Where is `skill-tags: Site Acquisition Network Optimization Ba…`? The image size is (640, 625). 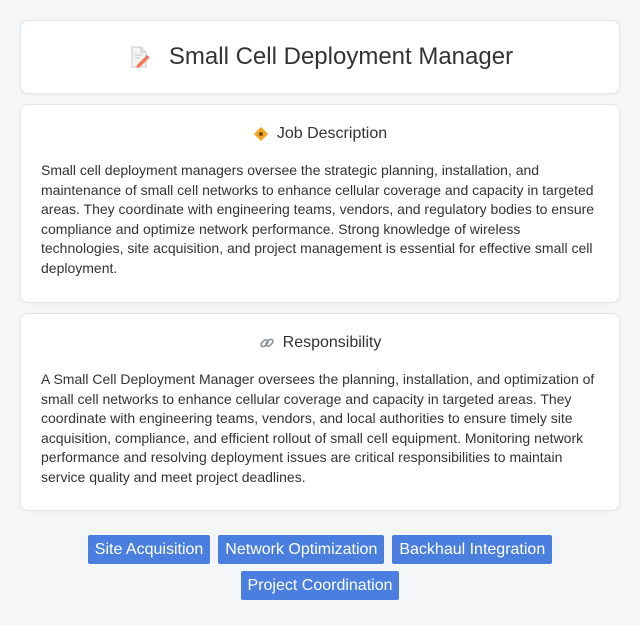 skill-tags: Site Acquisition Network Optimization Ba… is located at coordinates (320, 567).